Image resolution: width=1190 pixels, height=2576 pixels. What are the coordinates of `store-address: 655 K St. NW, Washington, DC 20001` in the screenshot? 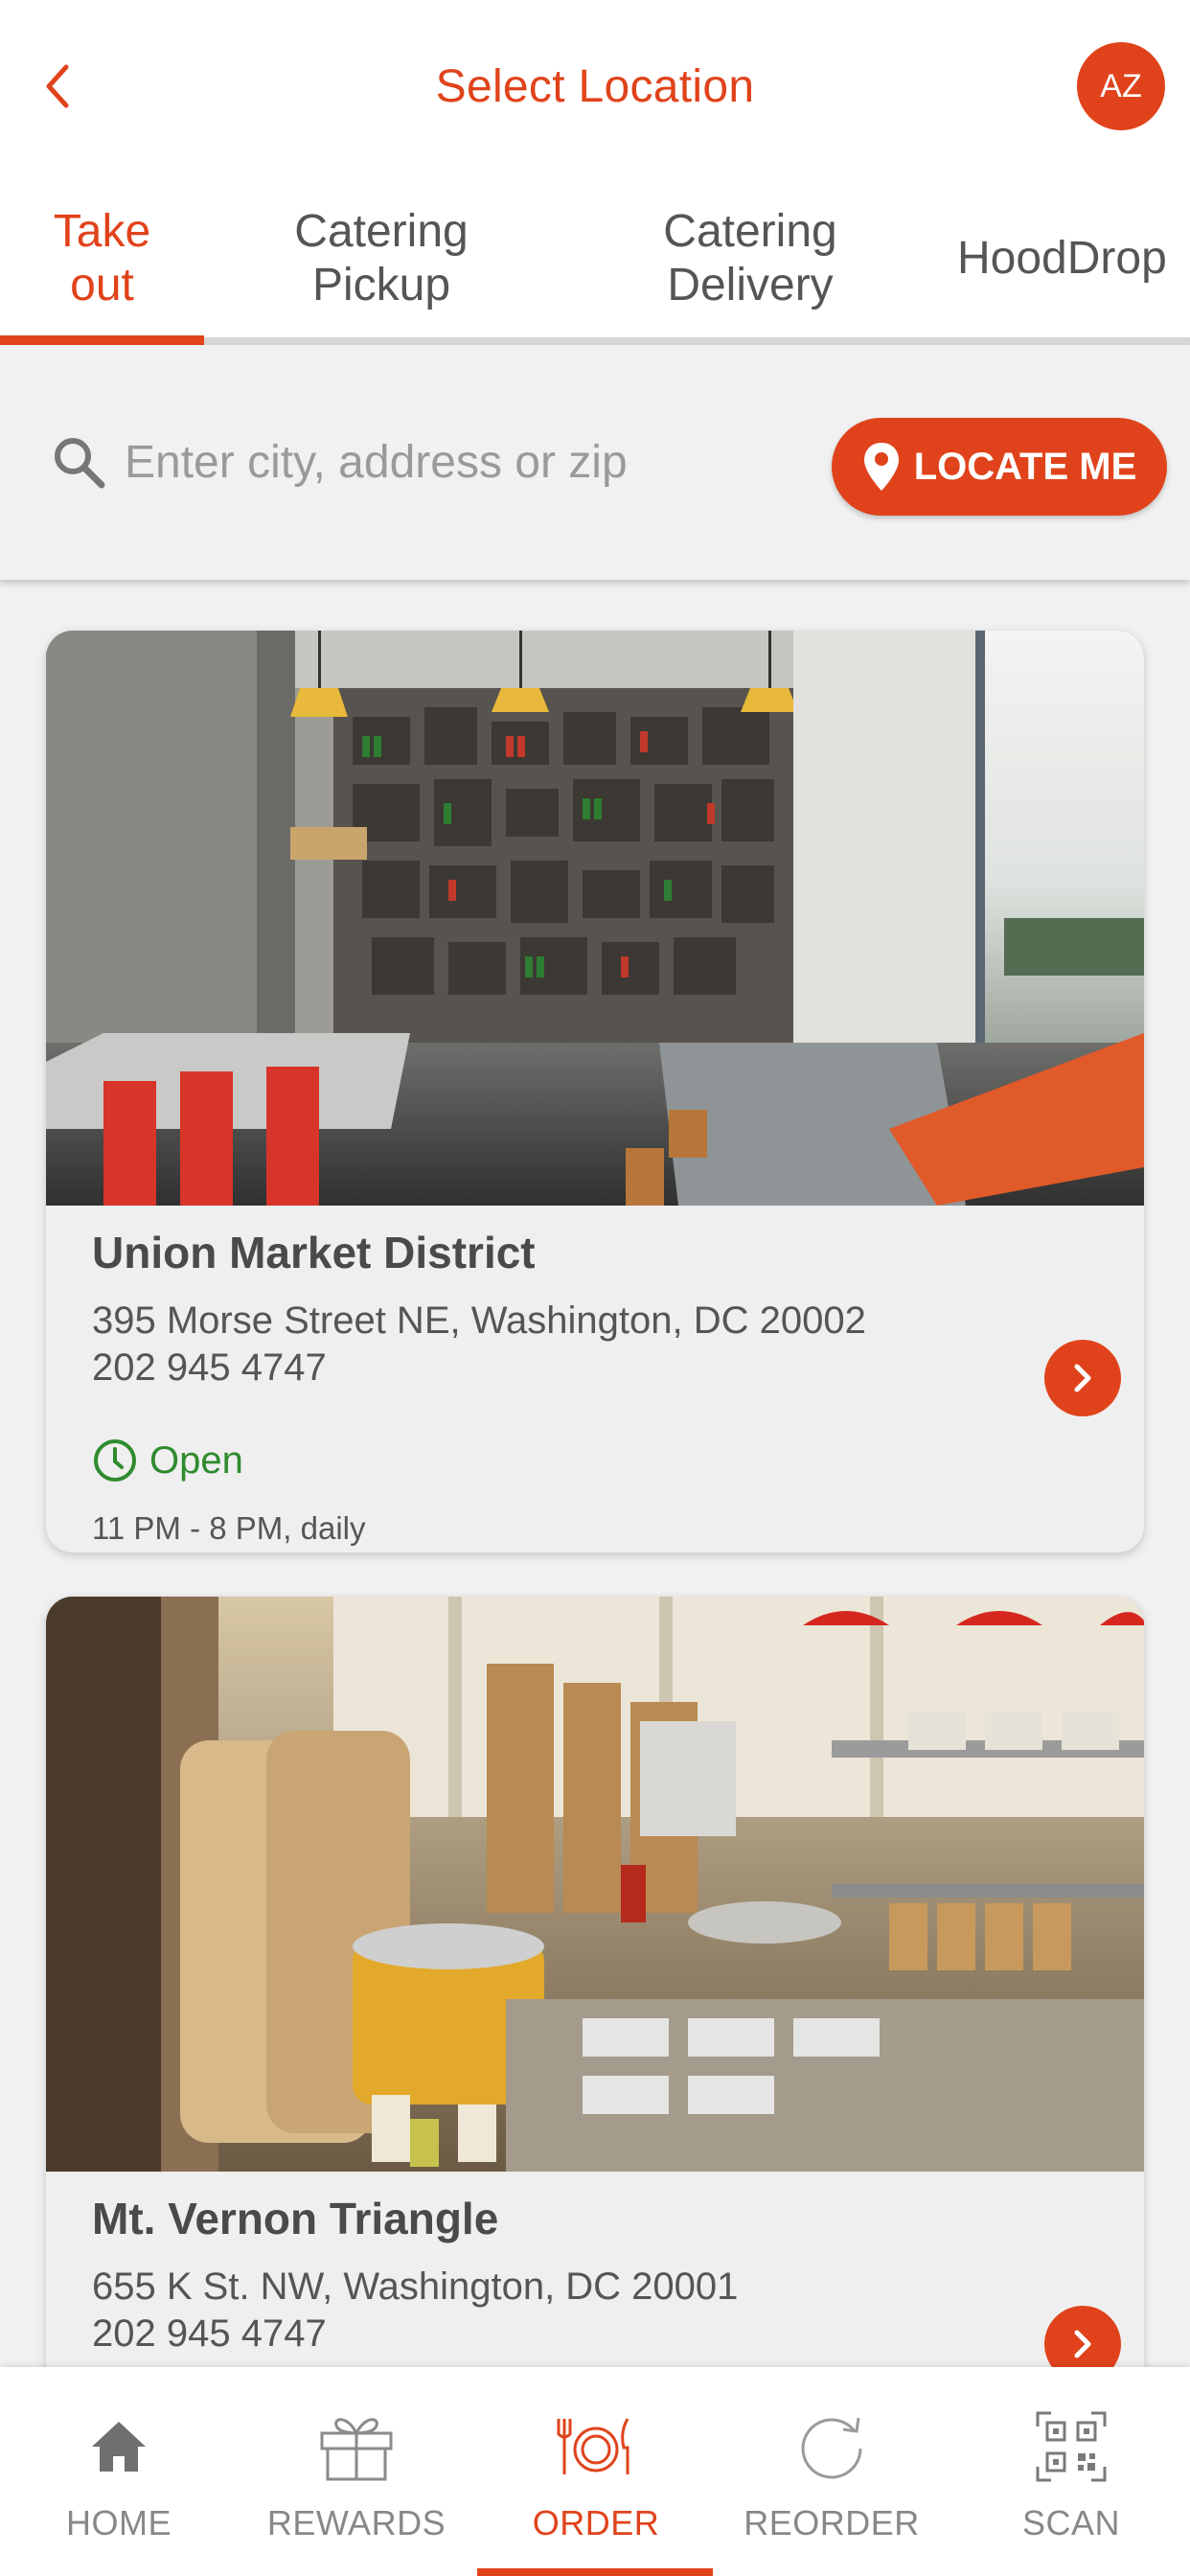 It's located at (416, 2287).